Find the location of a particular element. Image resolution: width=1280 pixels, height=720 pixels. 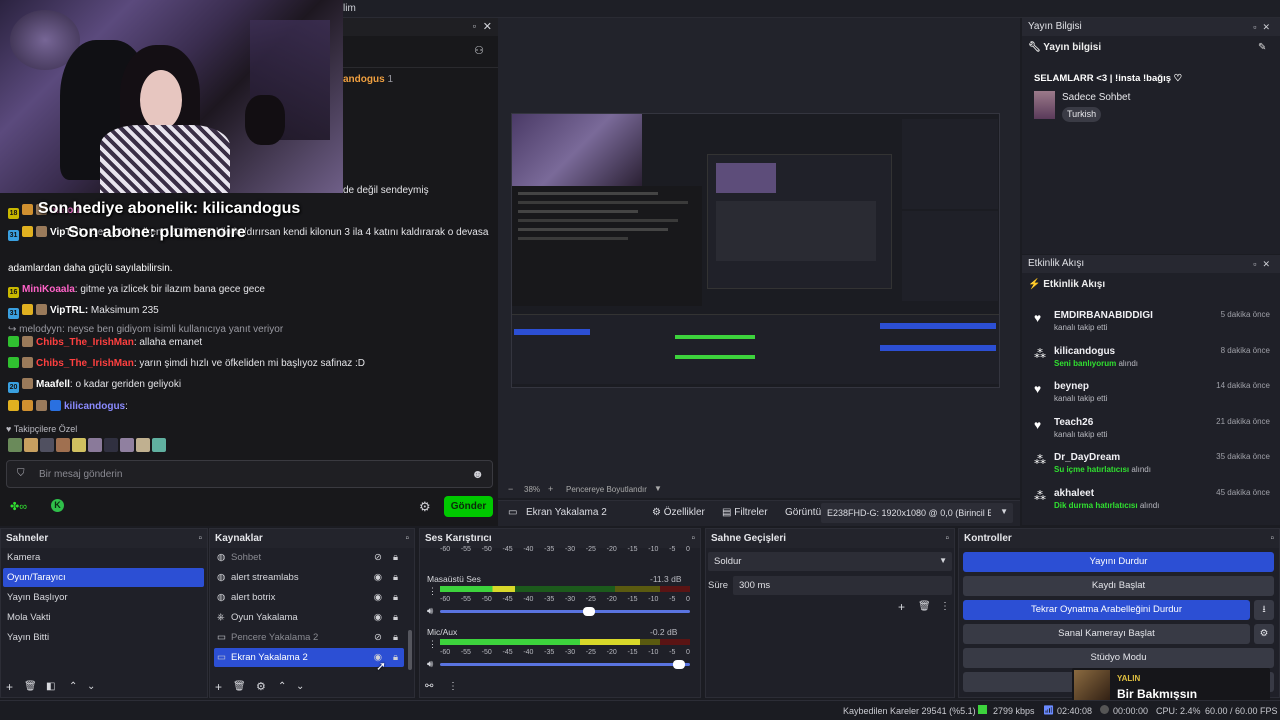

zoom-fit-select: Pencereye Boyutlandır is located at coordinates (606, 489).